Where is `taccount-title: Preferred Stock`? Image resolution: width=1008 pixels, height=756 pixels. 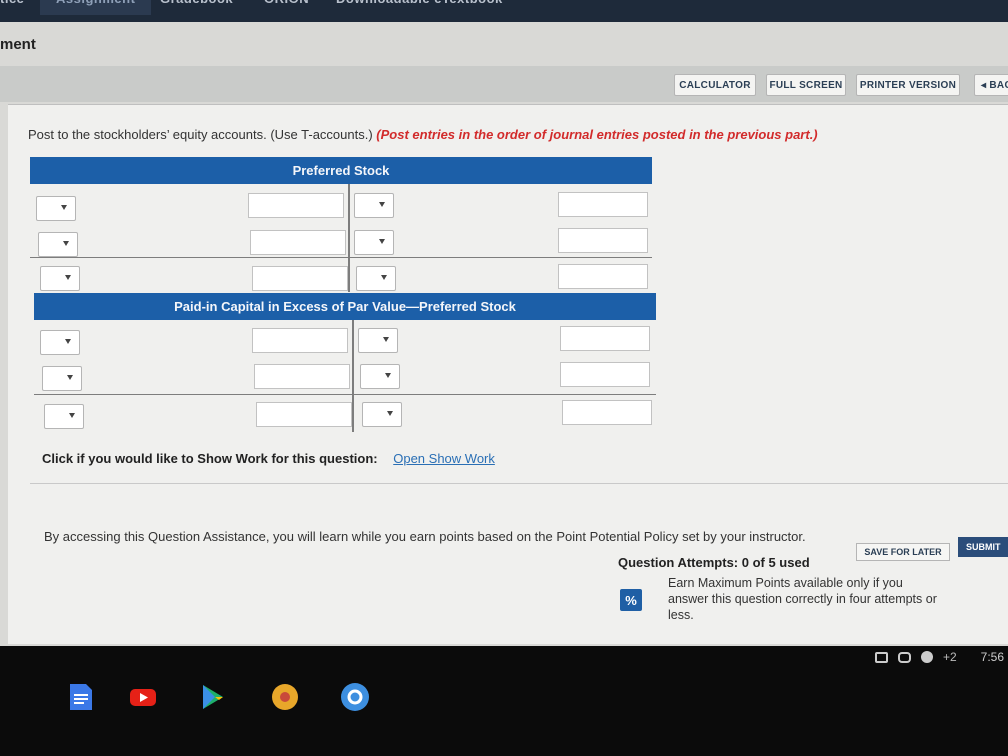 taccount-title: Preferred Stock is located at coordinates (341, 170).